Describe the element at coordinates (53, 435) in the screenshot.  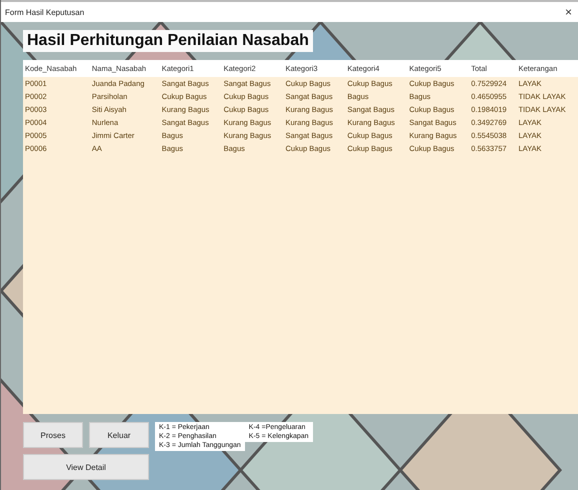
I see `process-button: Proses` at that location.